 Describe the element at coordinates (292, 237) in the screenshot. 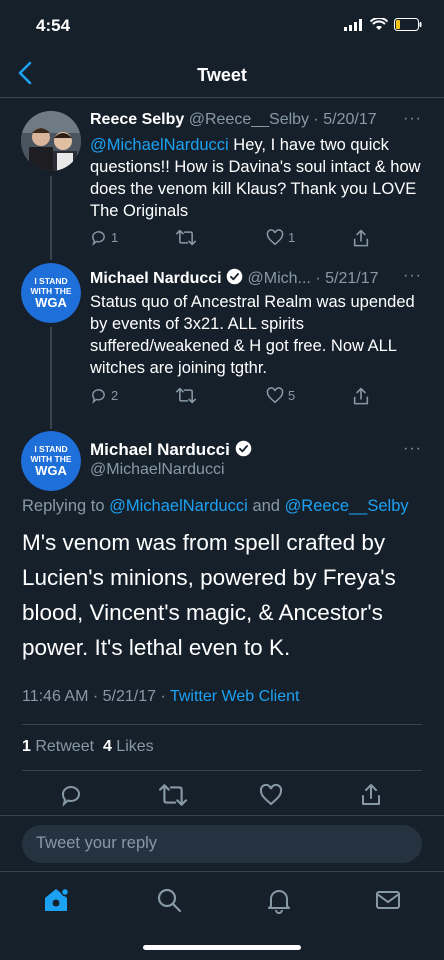

I see `like-count: 1` at that location.